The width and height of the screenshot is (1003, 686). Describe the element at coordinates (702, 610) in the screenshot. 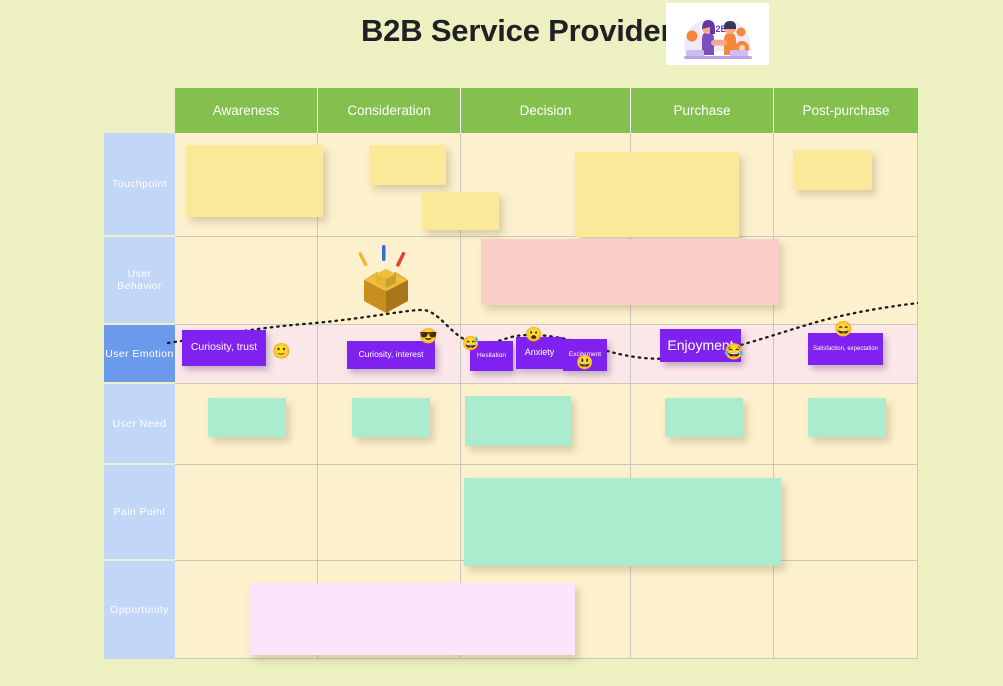

I see `cell-opportunity-purchase` at that location.